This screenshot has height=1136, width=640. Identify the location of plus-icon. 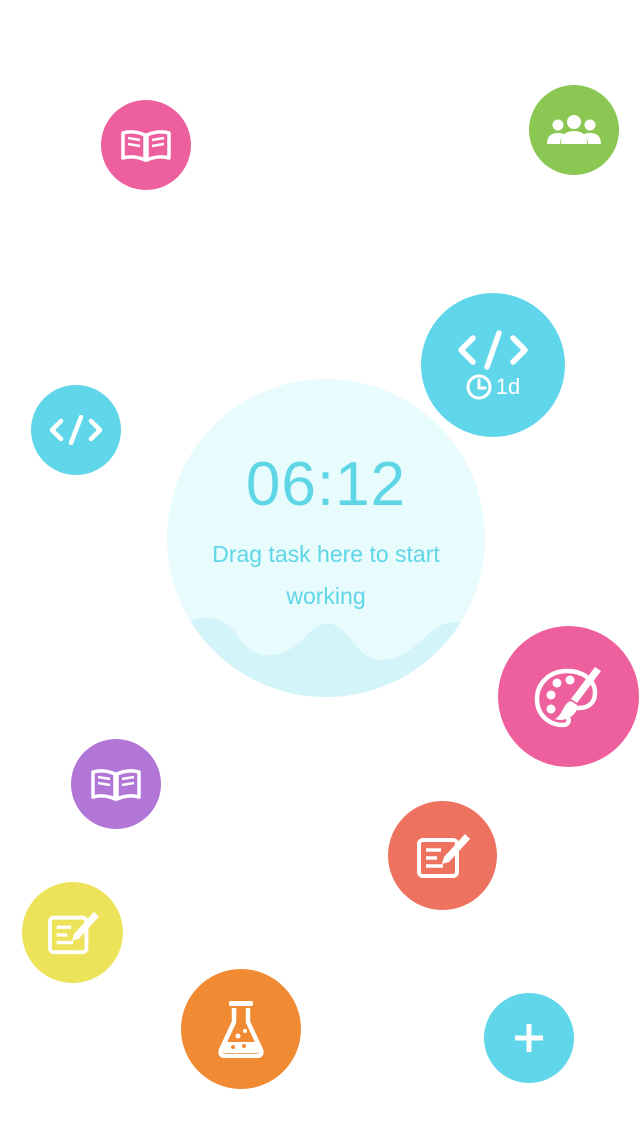
(529, 1038).